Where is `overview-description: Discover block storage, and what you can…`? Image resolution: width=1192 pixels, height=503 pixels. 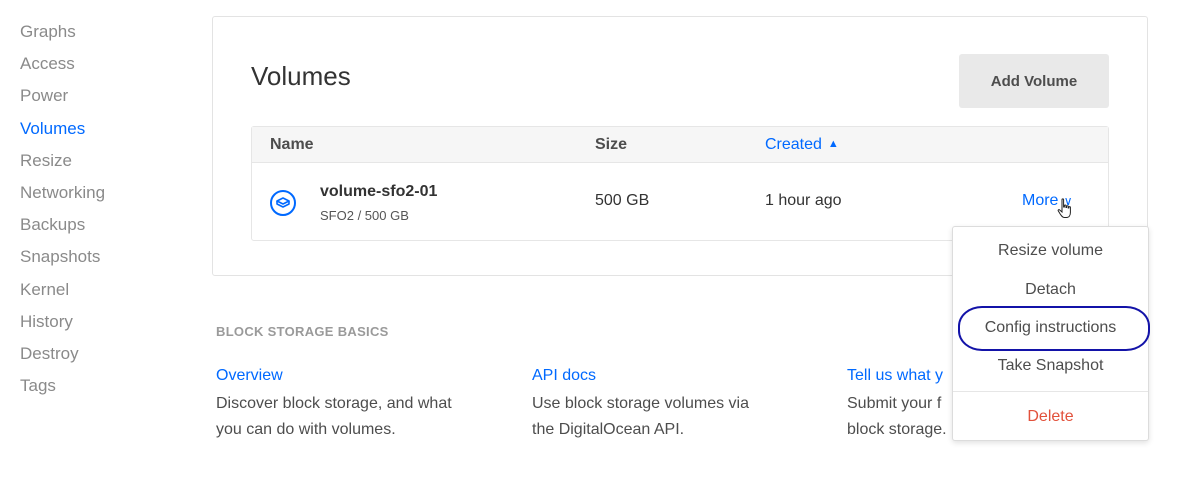 overview-description: Discover block storage, and what you can… is located at coordinates (334, 416).